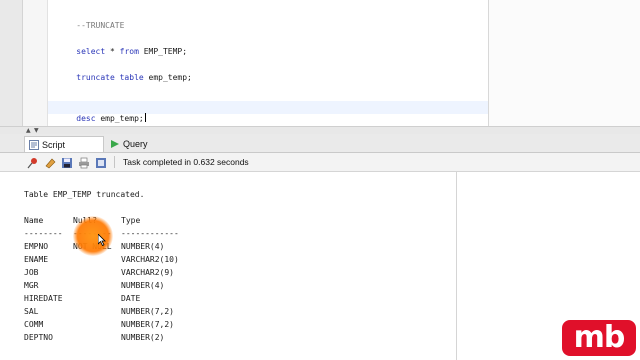 Image resolution: width=640 pixels, height=360 pixels. Describe the element at coordinates (11, 63) in the screenshot. I see `editor-gutter` at that location.